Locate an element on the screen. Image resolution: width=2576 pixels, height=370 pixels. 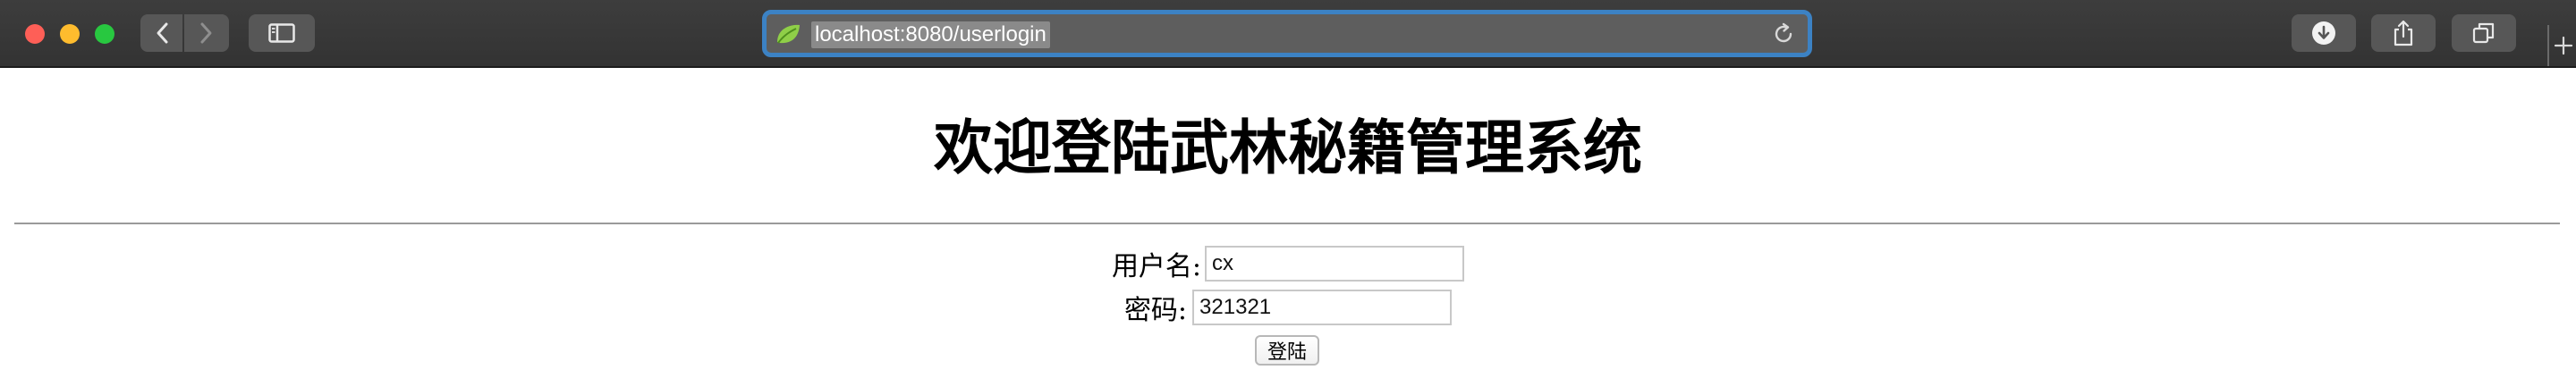
plus-icon is located at coordinates (2563, 45).